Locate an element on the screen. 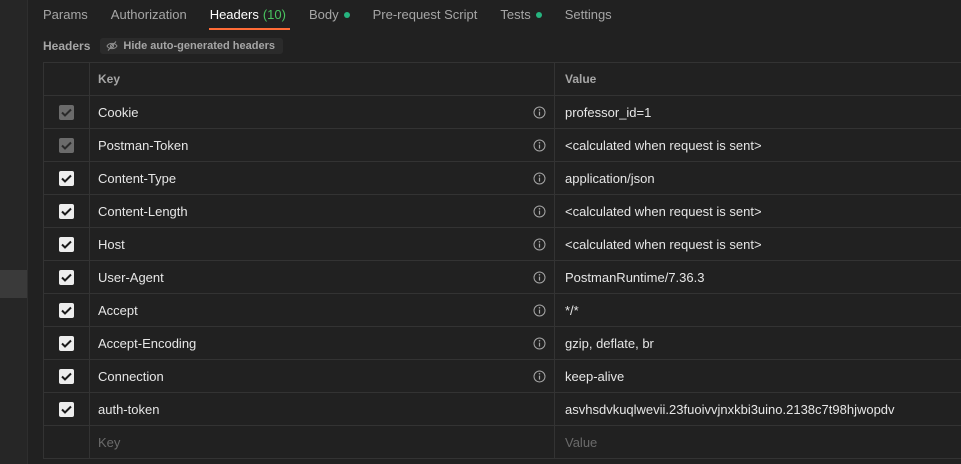  row-key-cell: auth-token is located at coordinates (322, 409).